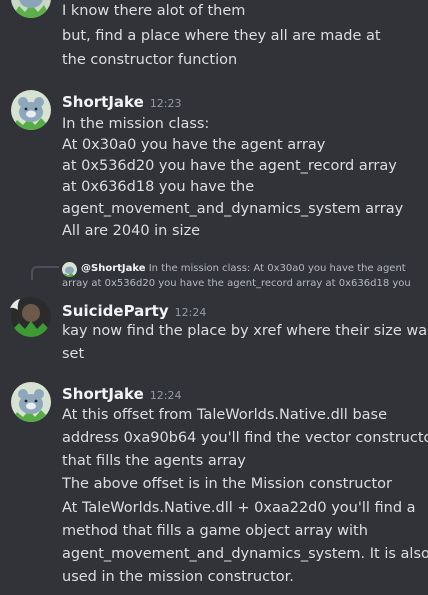 The image size is (428, 595). I want to click on message-text: In the mission class:, so click(136, 124).